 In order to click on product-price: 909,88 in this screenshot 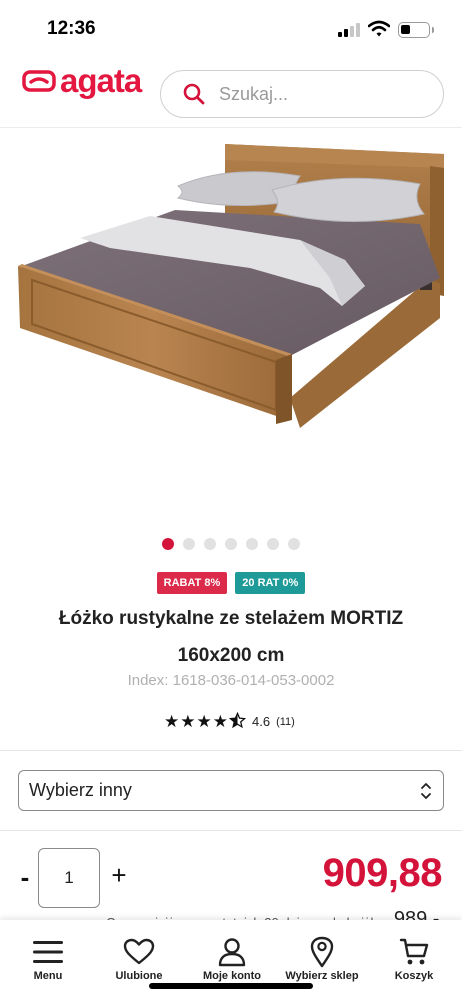, I will do `click(382, 873)`.